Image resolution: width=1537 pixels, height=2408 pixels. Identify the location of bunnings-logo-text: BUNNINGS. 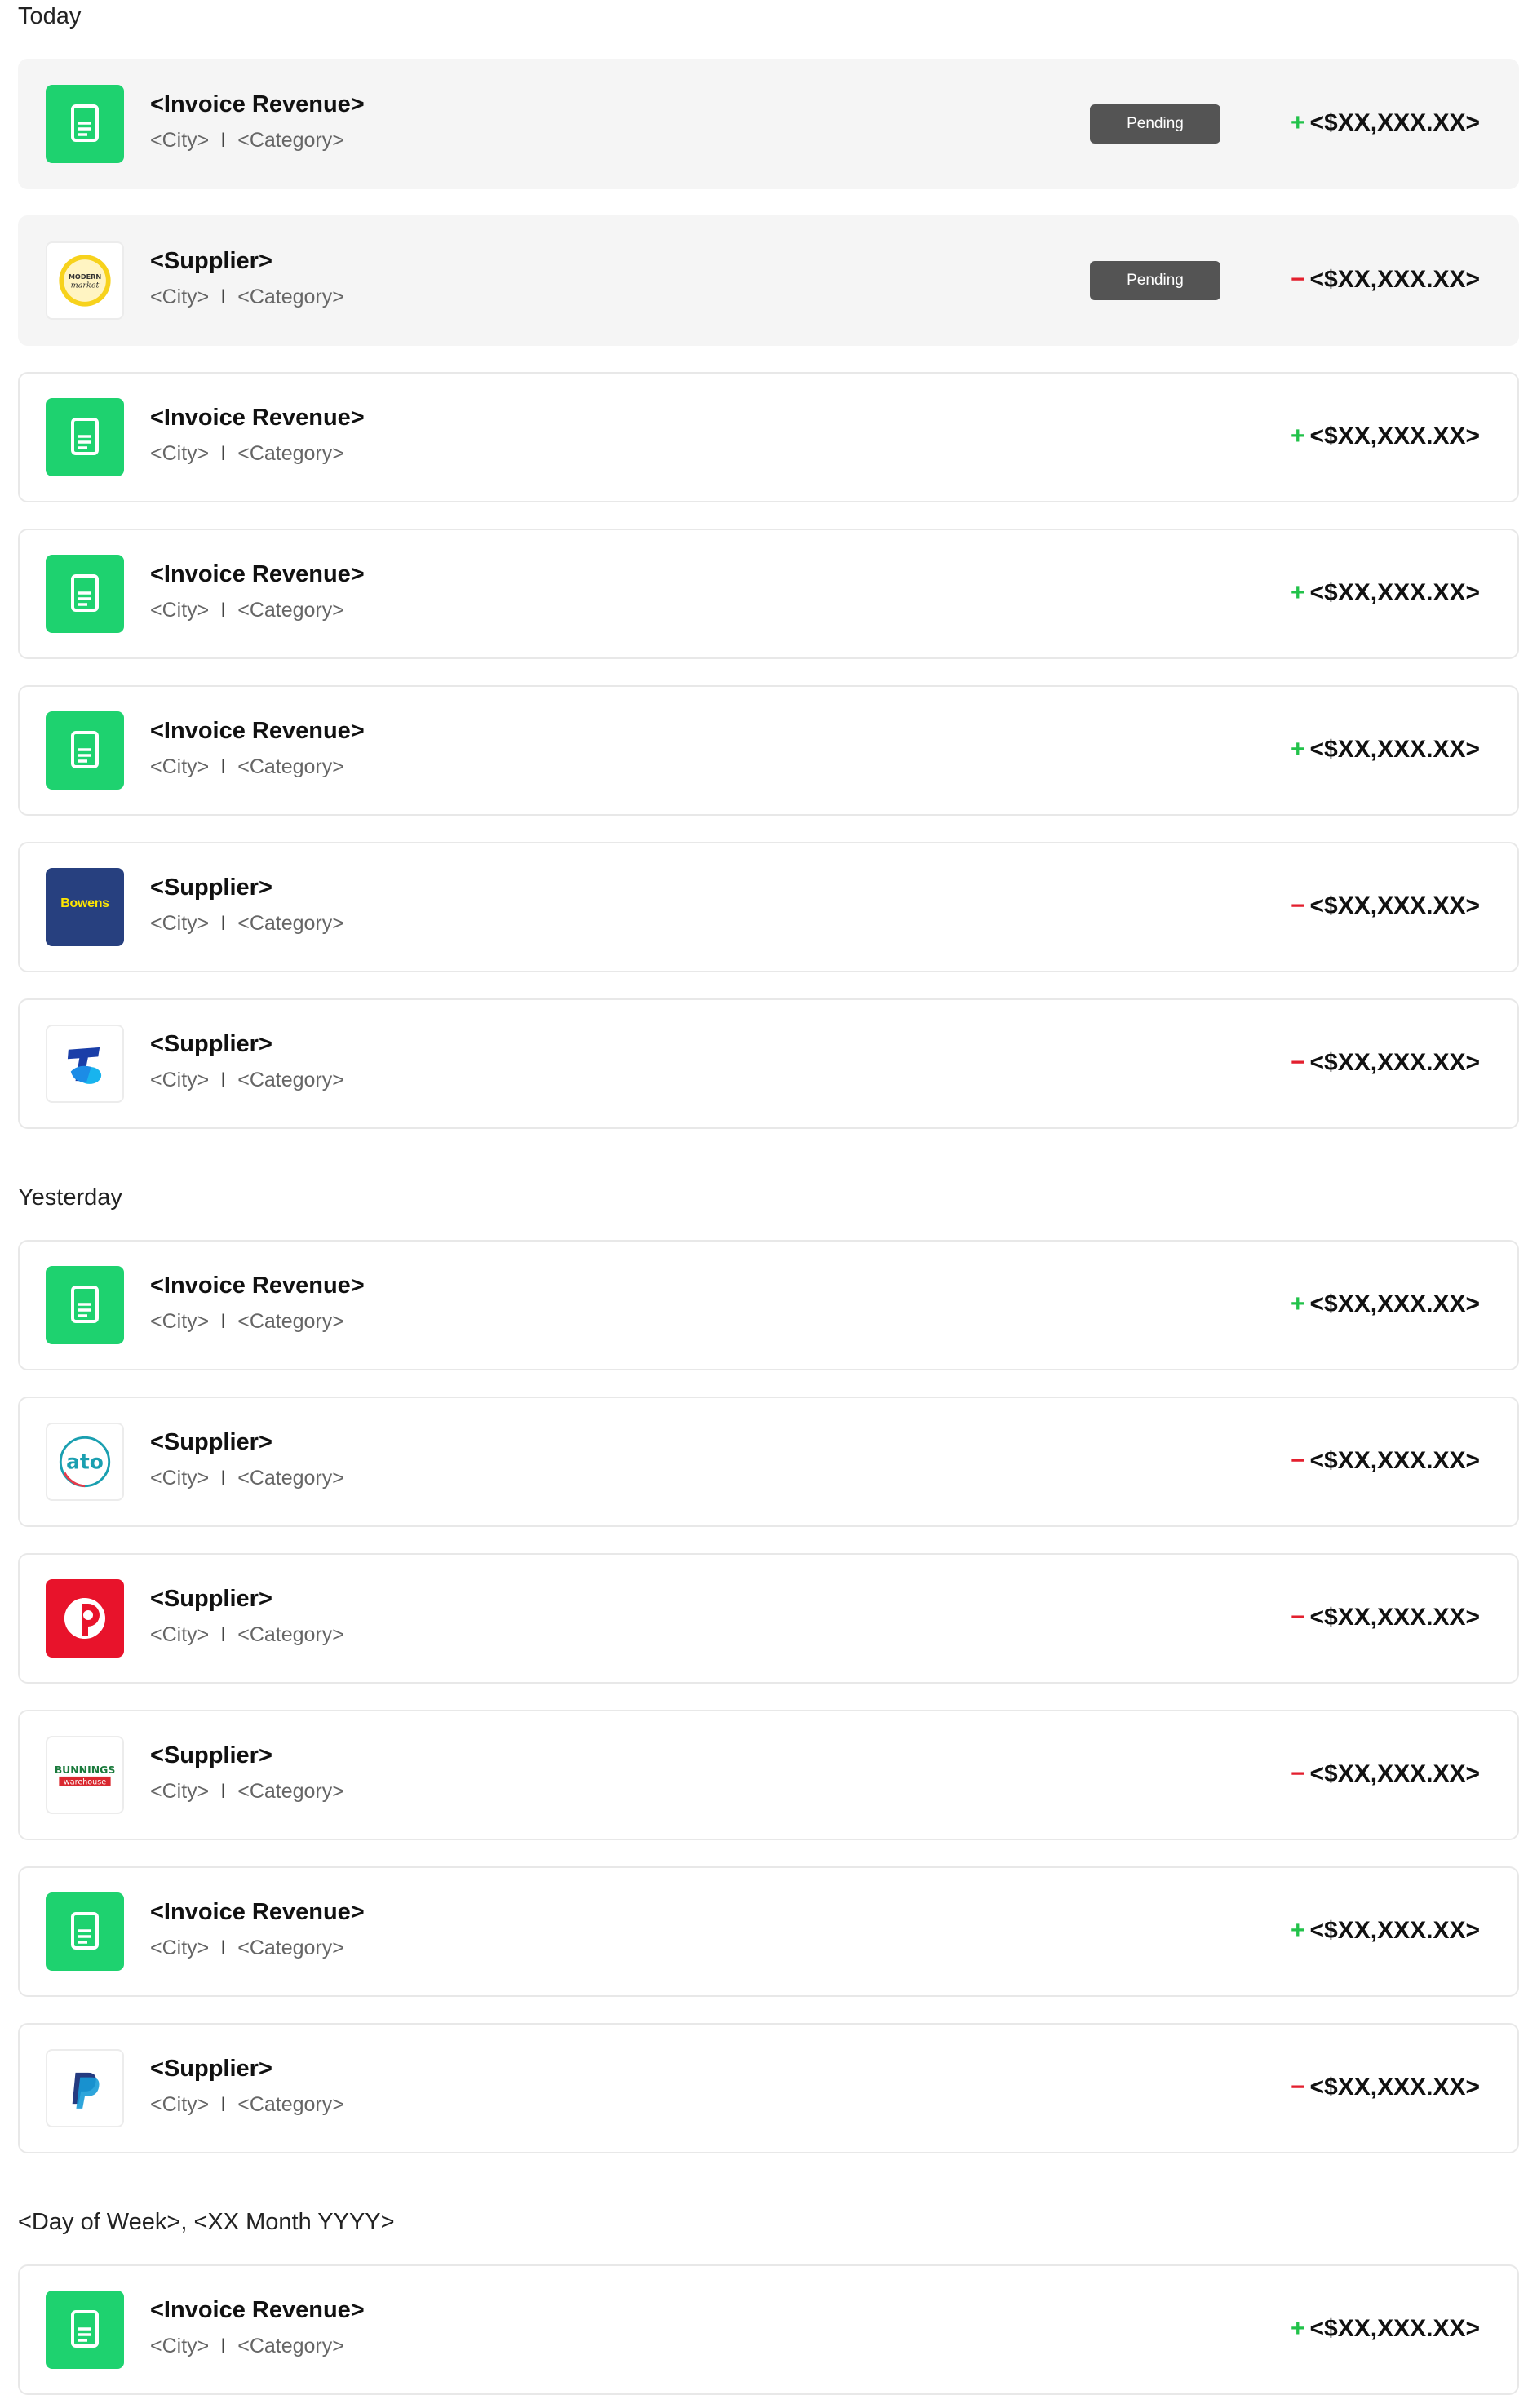
(85, 1770).